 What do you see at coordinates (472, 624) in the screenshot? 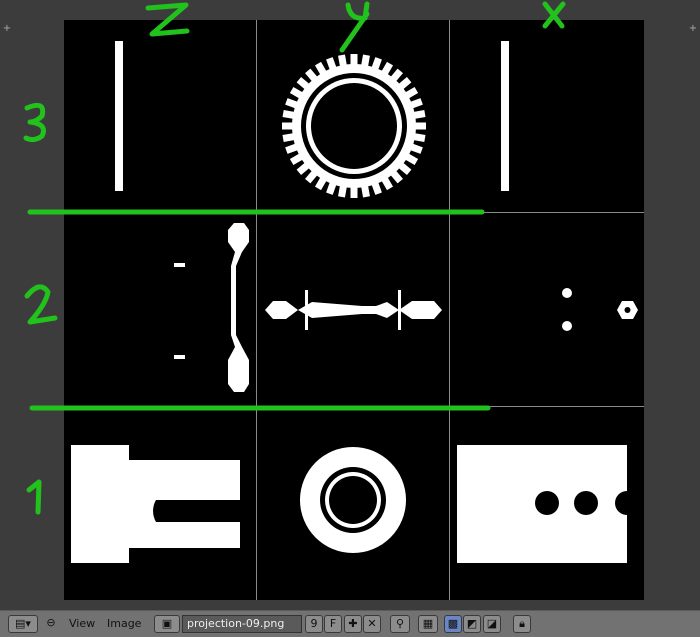
I see `alpha-icon: ◩` at bounding box center [472, 624].